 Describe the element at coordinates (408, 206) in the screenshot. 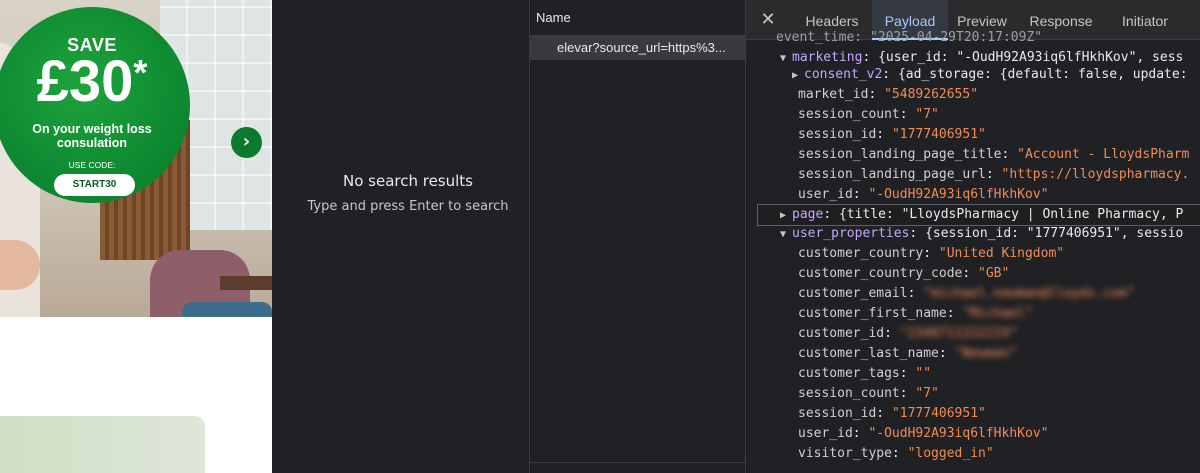

I see `search-empty-hint: Type and press Enter to search` at that location.